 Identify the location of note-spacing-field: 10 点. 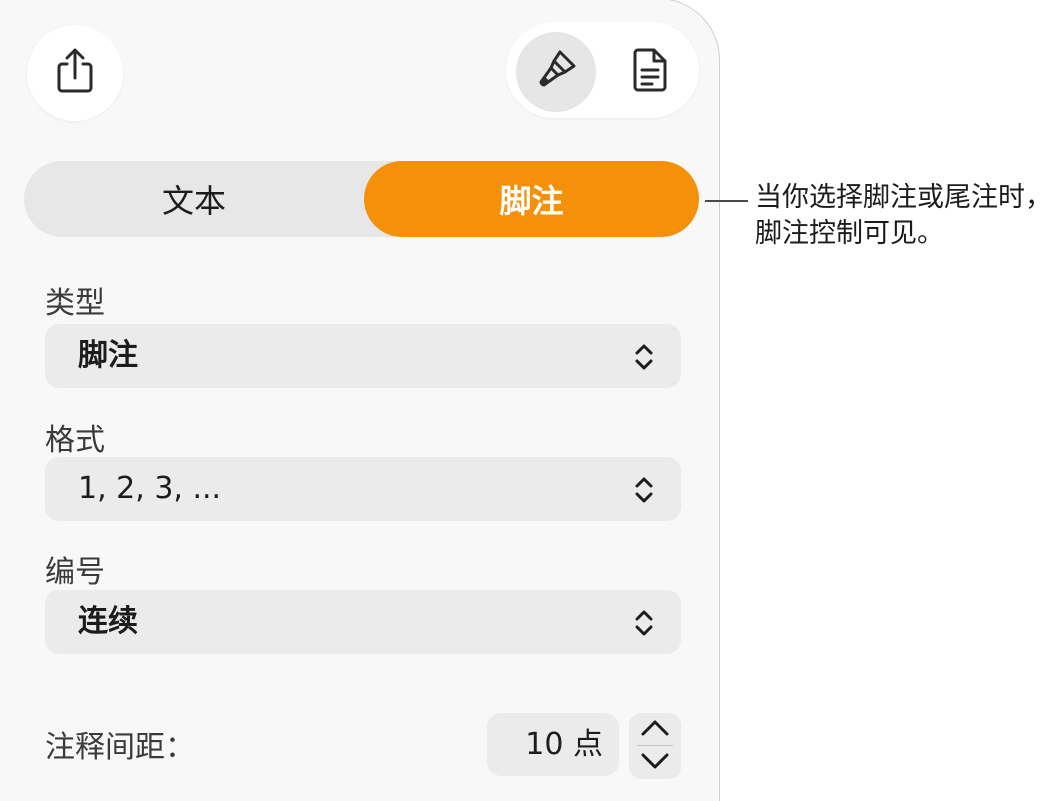
(553, 744).